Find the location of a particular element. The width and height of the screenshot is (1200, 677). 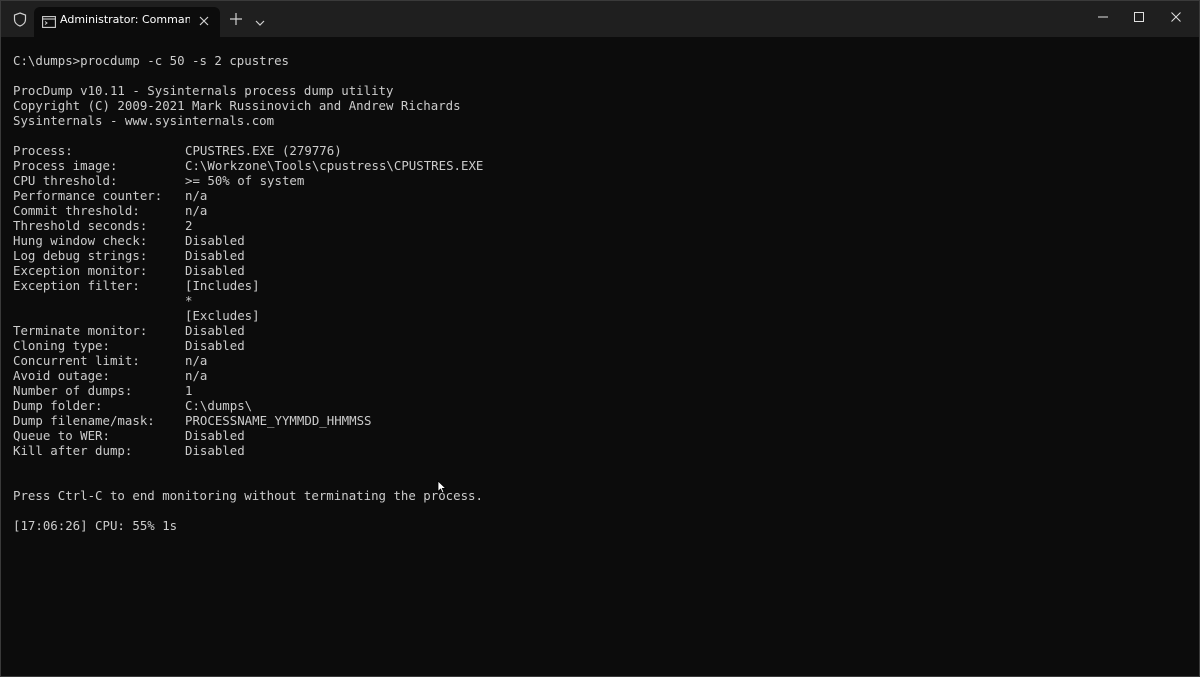

setting-row: Hung window check: Disabled is located at coordinates (598, 240).